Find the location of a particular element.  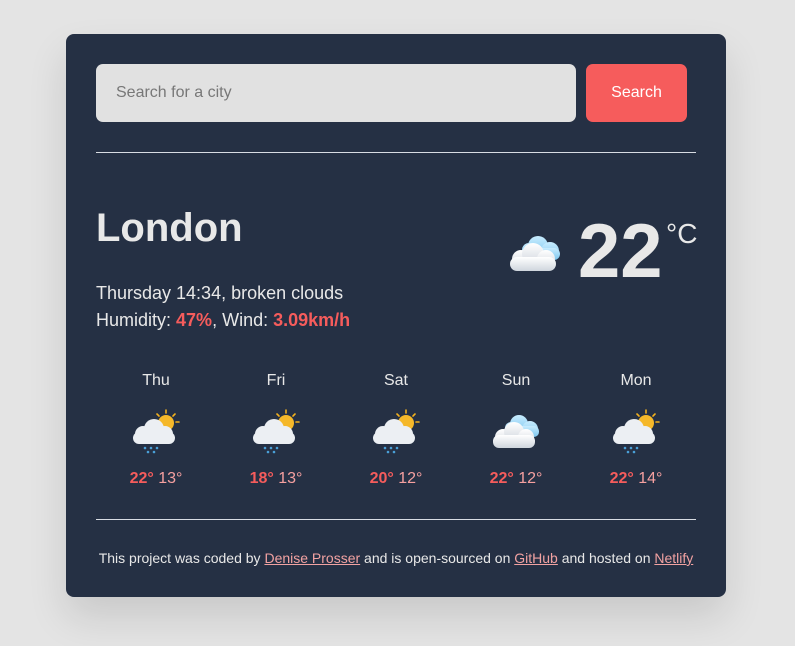

current-temperature: 22 °C is located at coordinates (602, 252).